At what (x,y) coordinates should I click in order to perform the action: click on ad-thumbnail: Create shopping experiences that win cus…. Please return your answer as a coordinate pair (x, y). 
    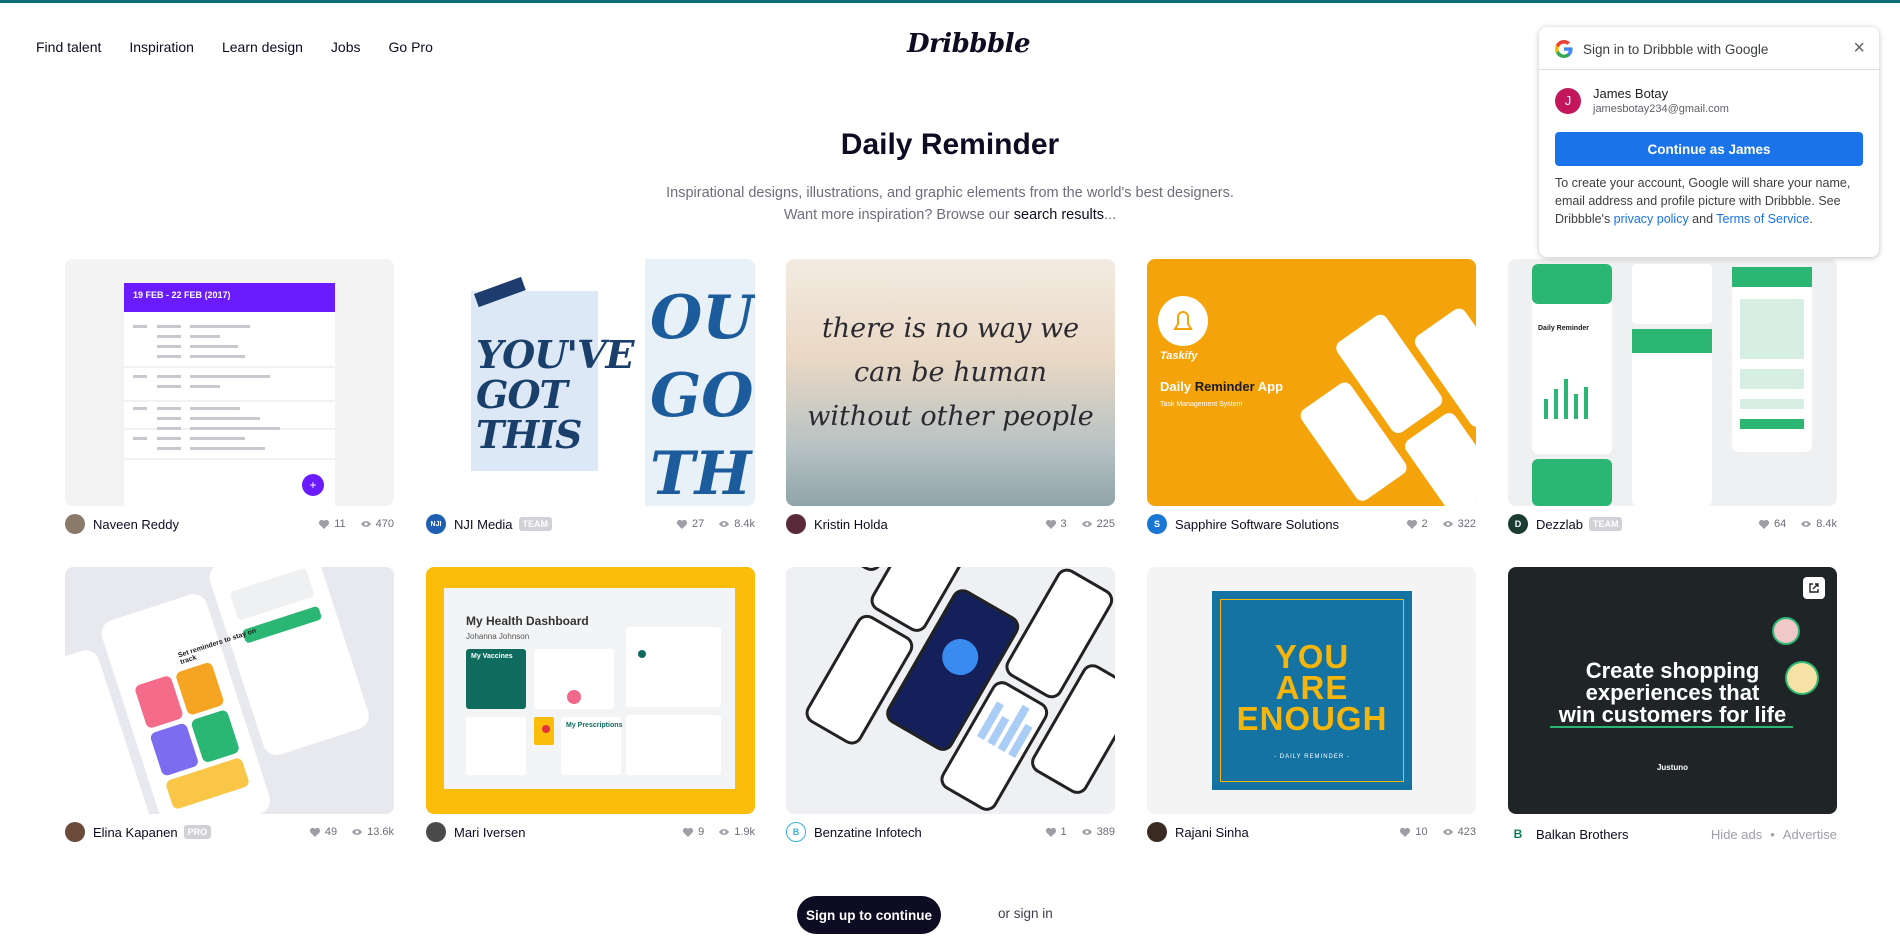
    Looking at the image, I should click on (1672, 690).